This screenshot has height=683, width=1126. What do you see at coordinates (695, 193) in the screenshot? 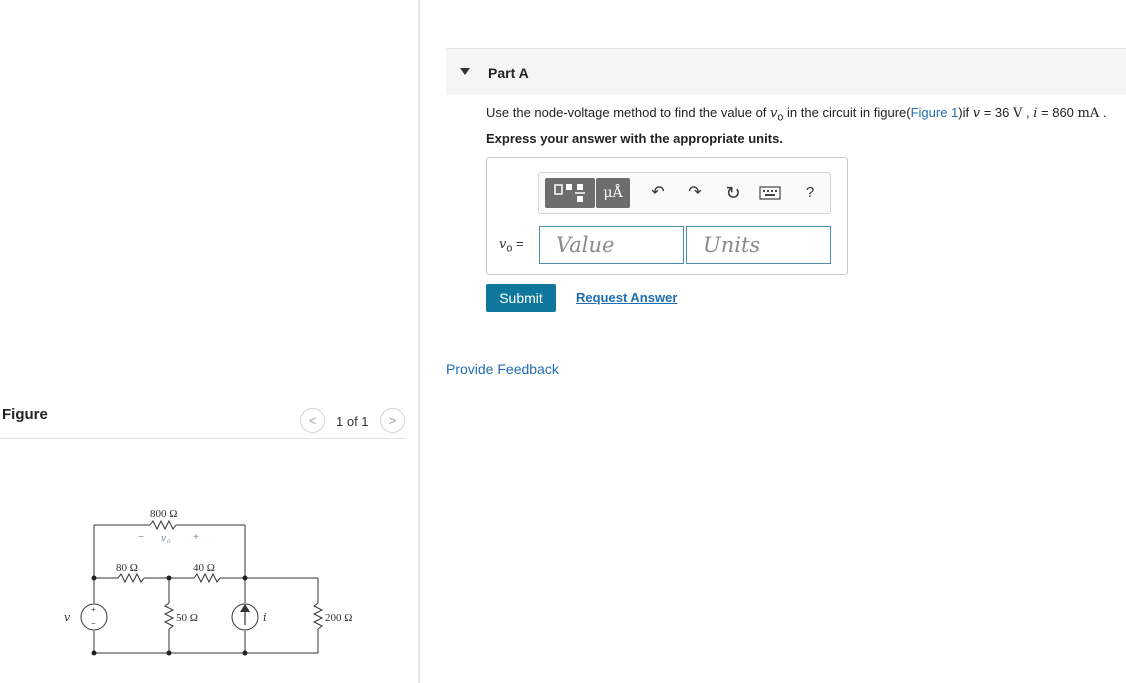
I see `redo-icon: ↷` at bounding box center [695, 193].